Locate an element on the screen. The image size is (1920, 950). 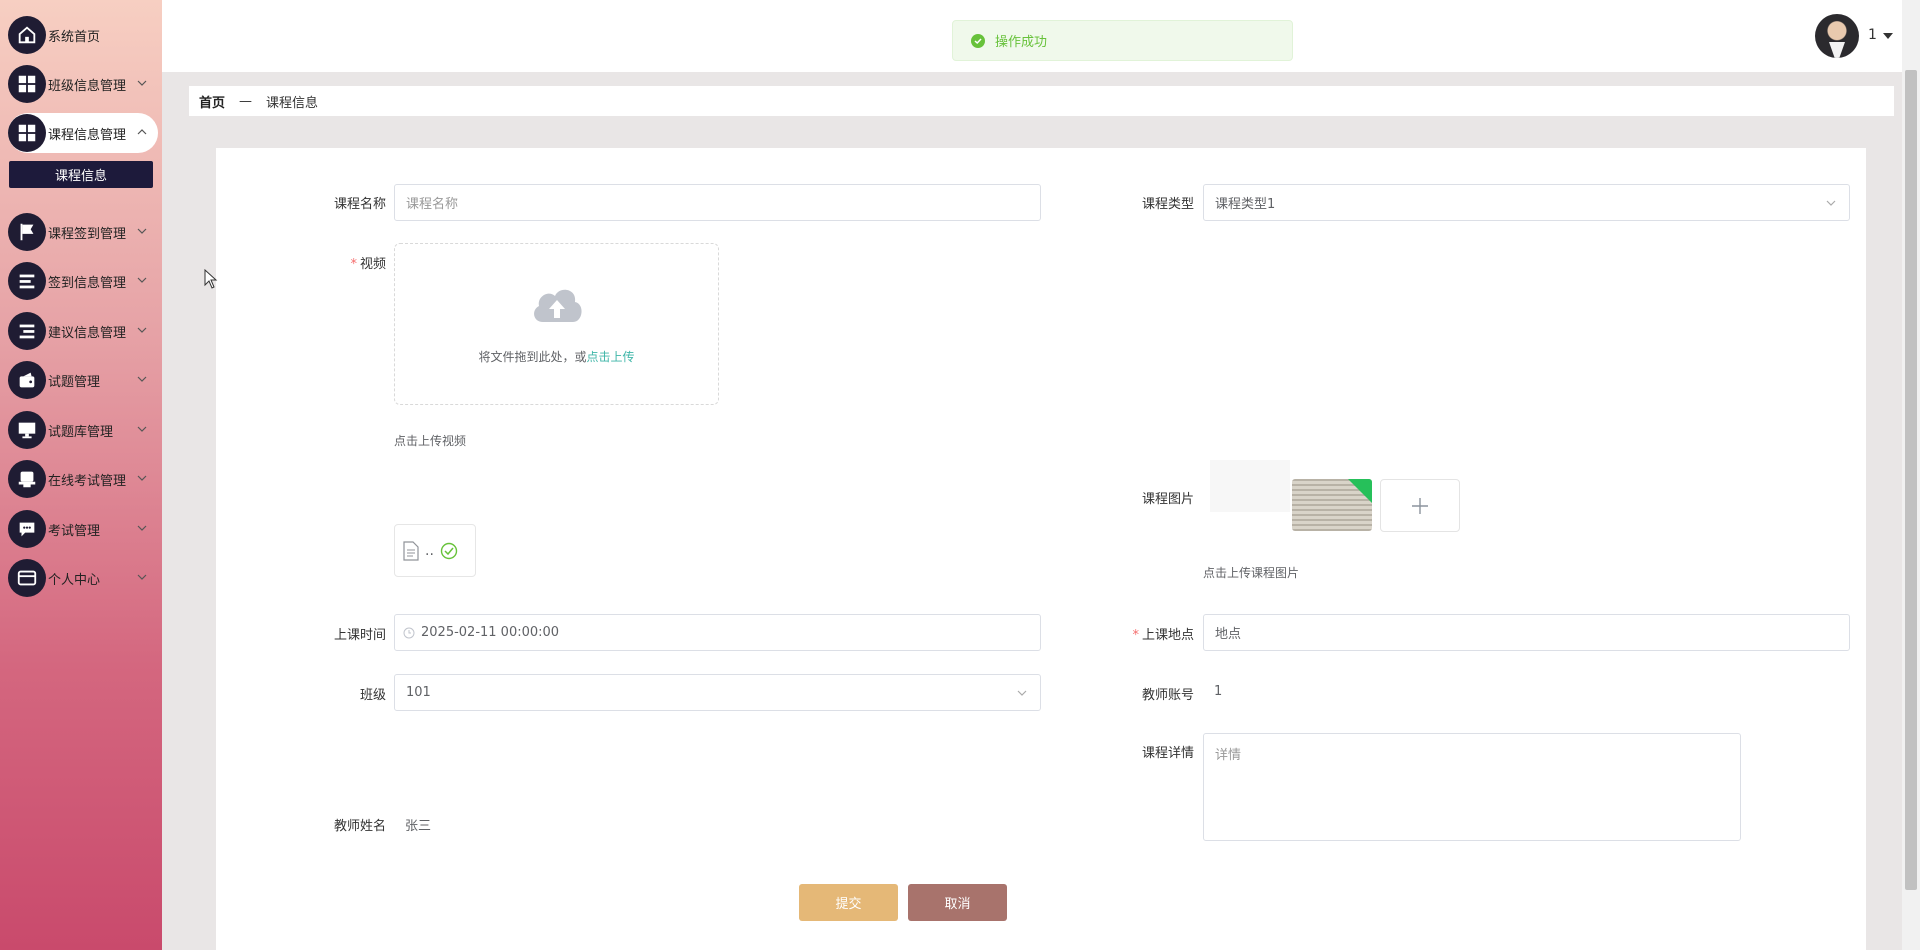
sidebar-item-course-management: 课程信息管理 is located at coordinates (83, 133).